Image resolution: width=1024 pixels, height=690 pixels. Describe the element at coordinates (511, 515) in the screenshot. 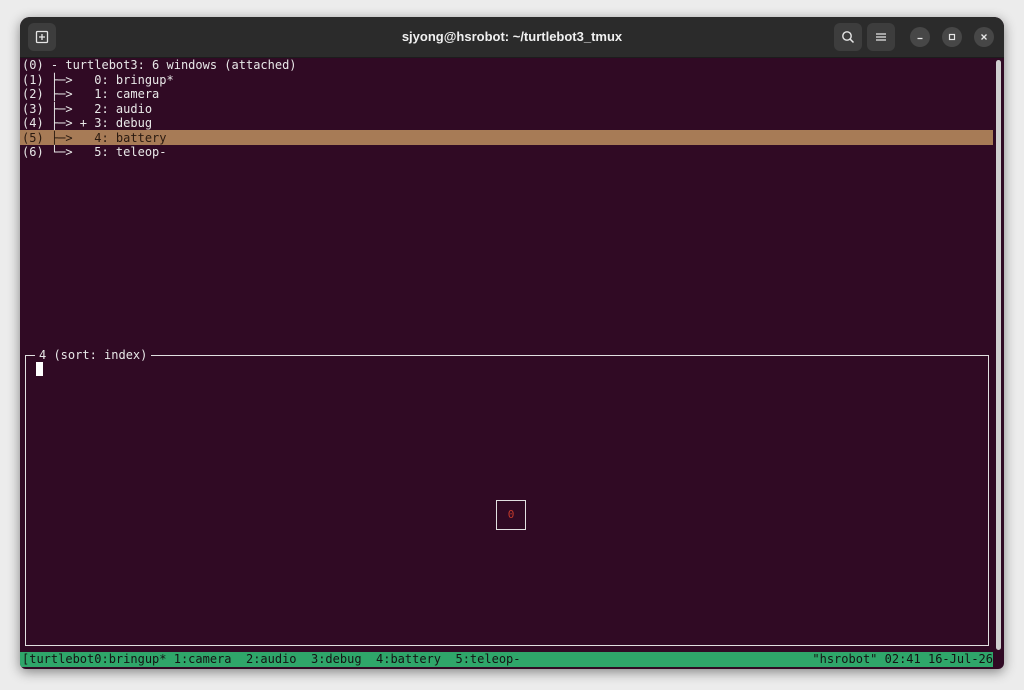

I see `pane-number-indicator: 0` at that location.